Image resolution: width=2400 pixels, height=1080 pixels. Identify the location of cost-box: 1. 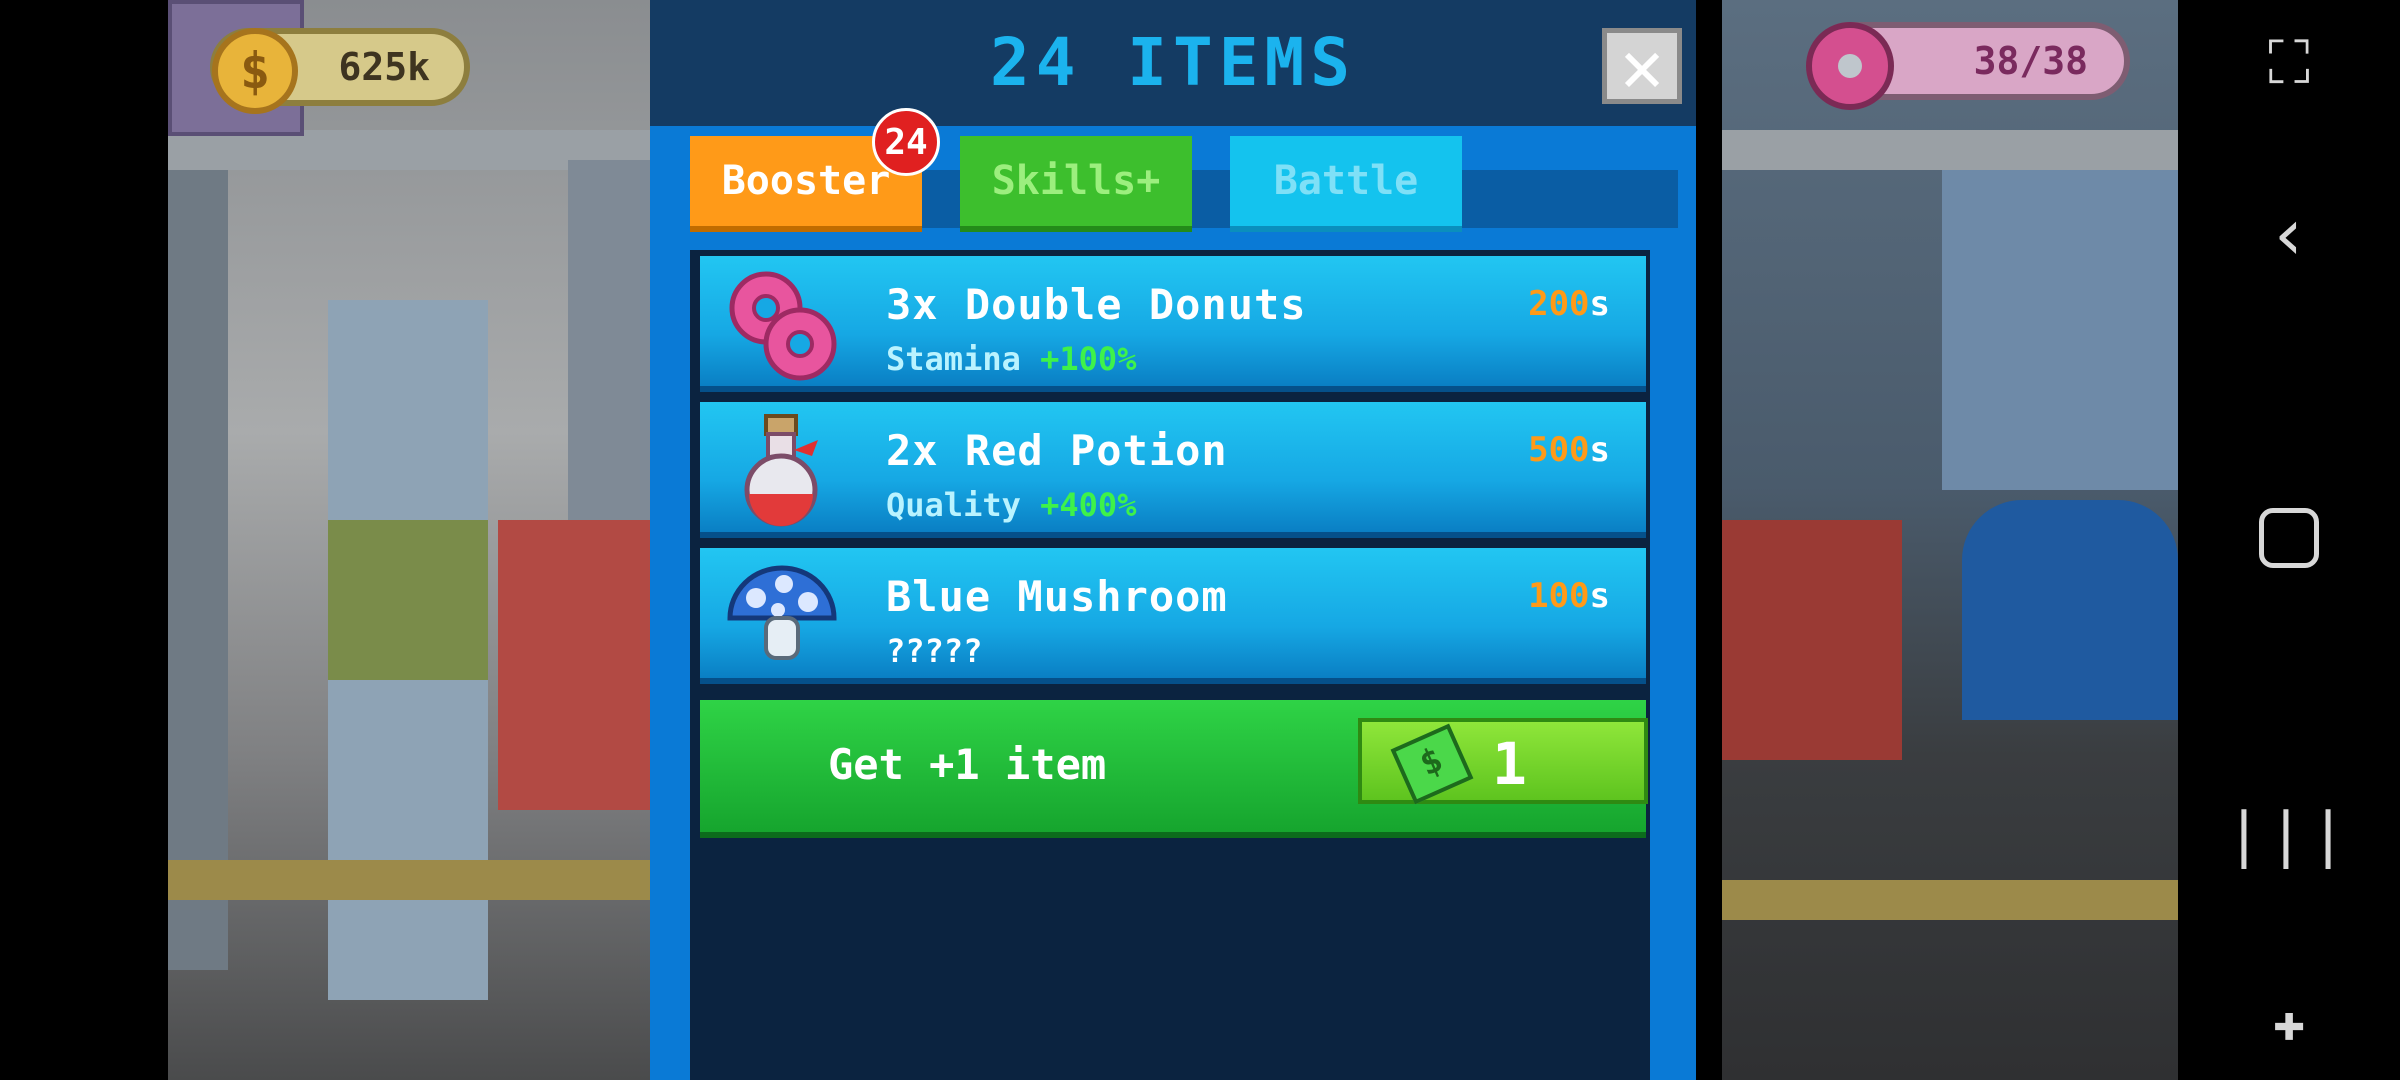
(1503, 761).